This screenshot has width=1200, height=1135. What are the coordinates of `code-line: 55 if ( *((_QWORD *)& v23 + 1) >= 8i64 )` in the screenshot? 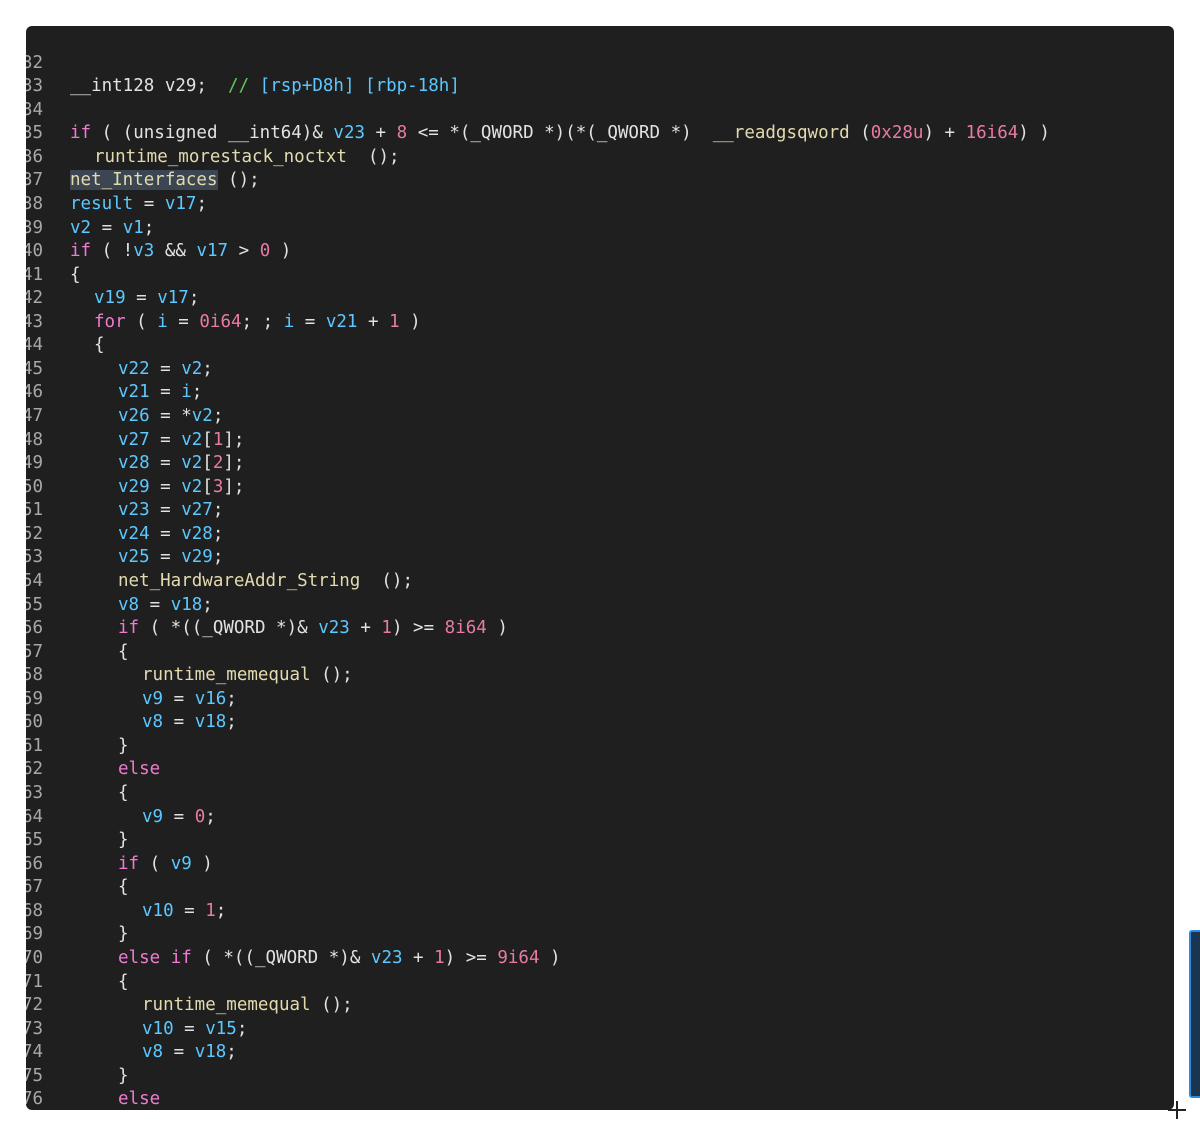 It's located at (600, 604).